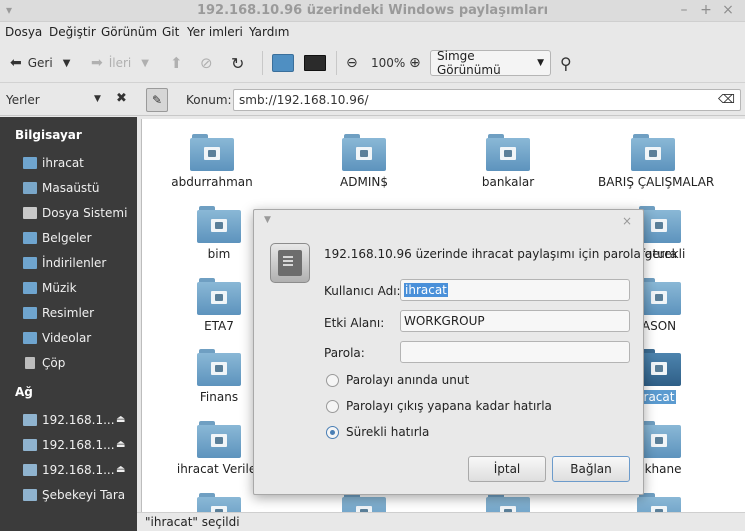 This screenshot has height=531, width=745. What do you see at coordinates (72, 32) in the screenshot?
I see `menu-edit: Değiştir` at bounding box center [72, 32].